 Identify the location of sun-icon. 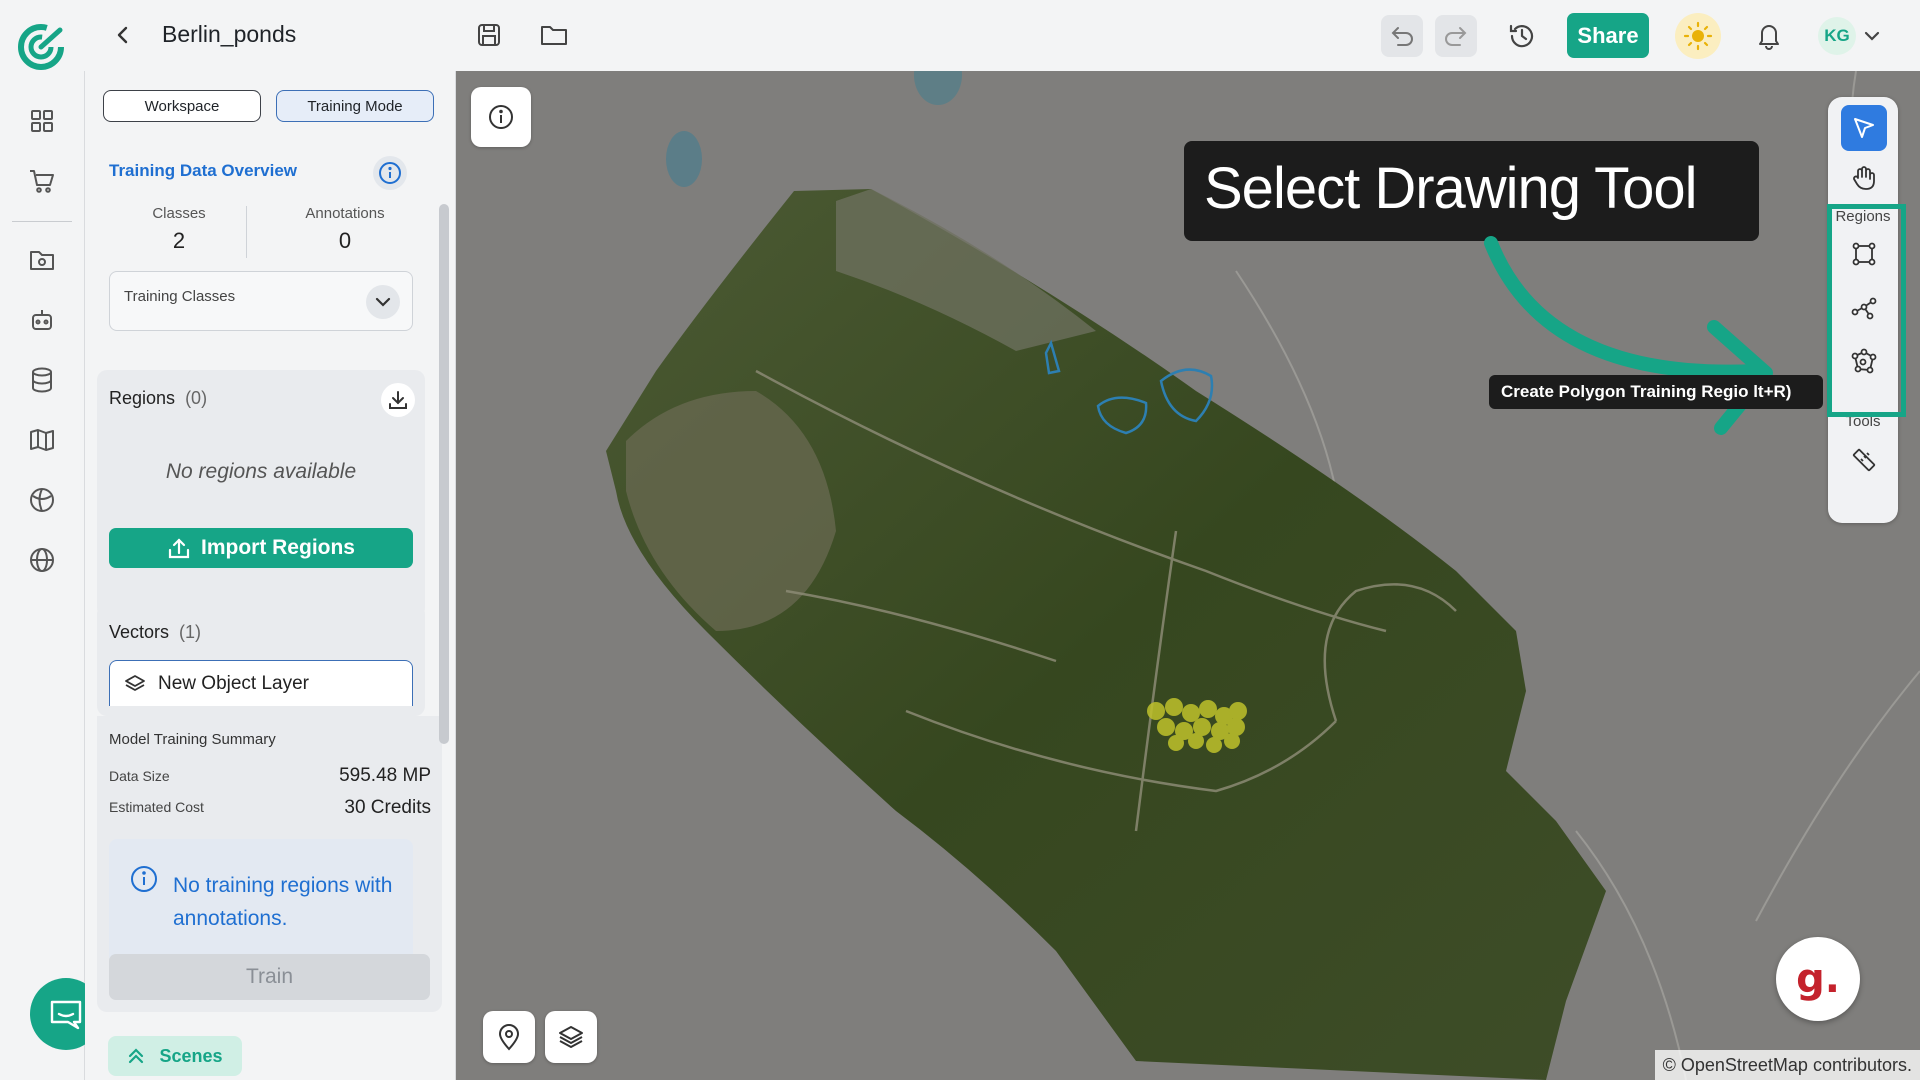
(1698, 36).